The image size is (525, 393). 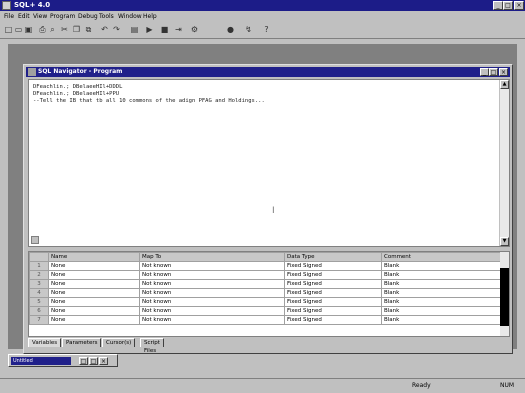 I want to click on menu-program: Program, so click(x=62, y=16).